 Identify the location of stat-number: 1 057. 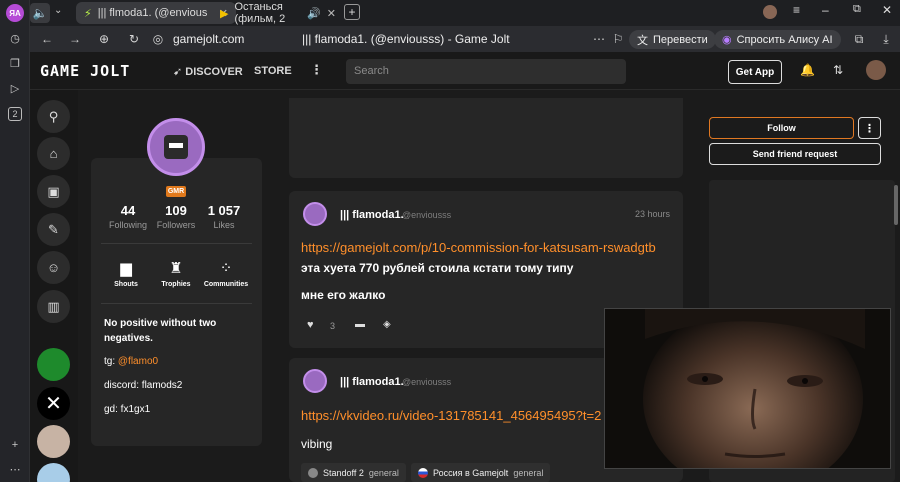
(224, 210).